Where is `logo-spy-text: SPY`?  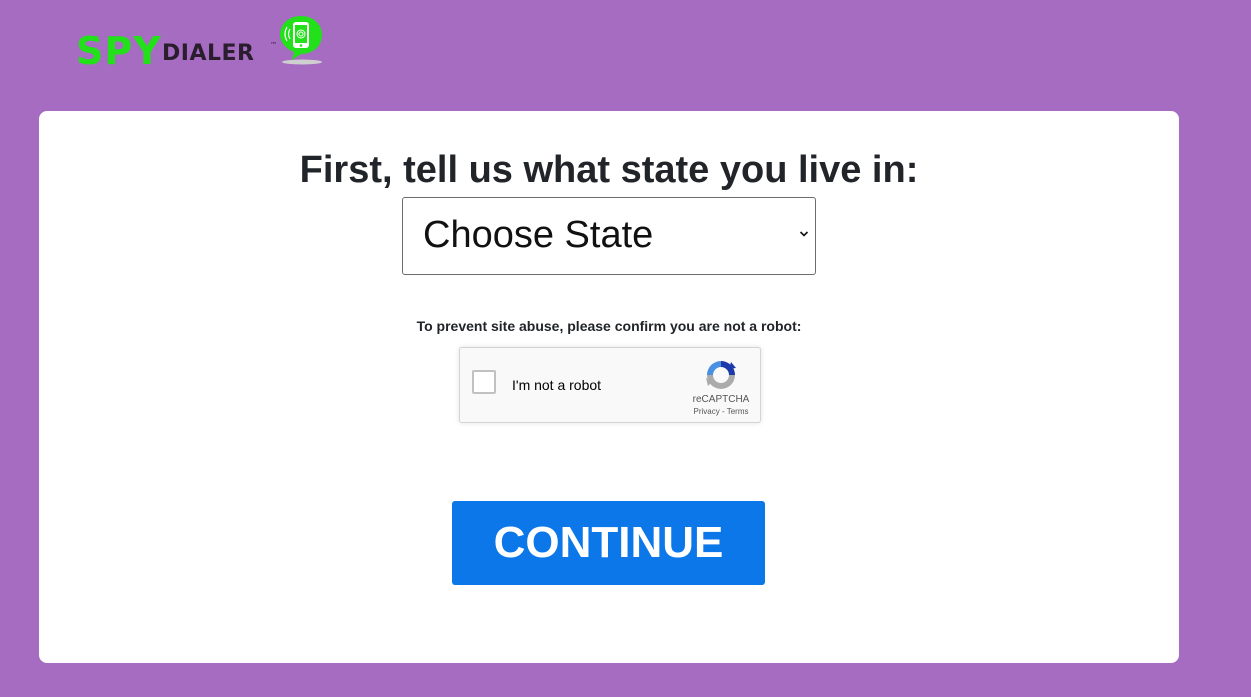 logo-spy-text: SPY is located at coordinates (119, 51).